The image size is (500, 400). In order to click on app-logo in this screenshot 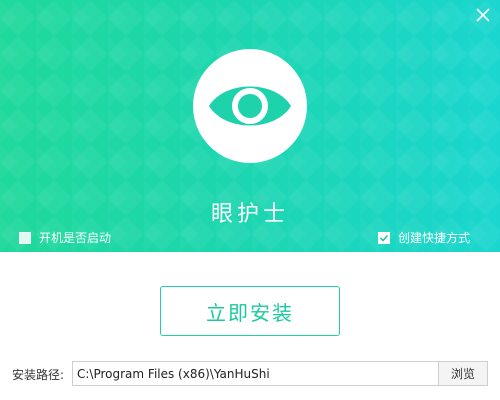, I will do `click(250, 106)`.